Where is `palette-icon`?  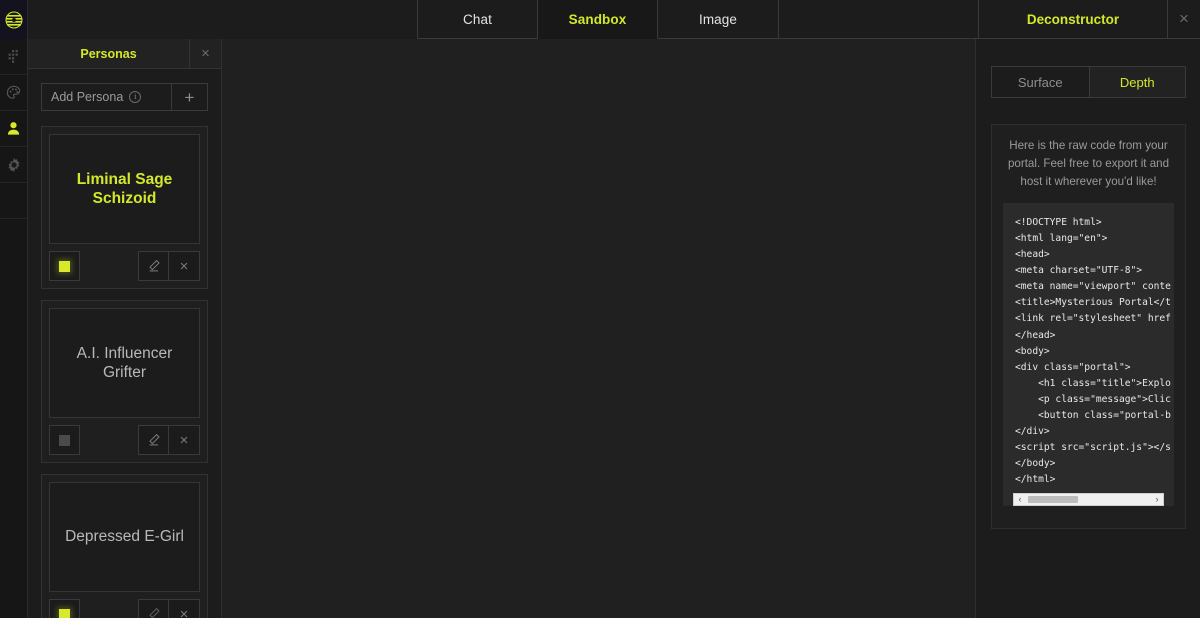
palette-icon is located at coordinates (13, 92).